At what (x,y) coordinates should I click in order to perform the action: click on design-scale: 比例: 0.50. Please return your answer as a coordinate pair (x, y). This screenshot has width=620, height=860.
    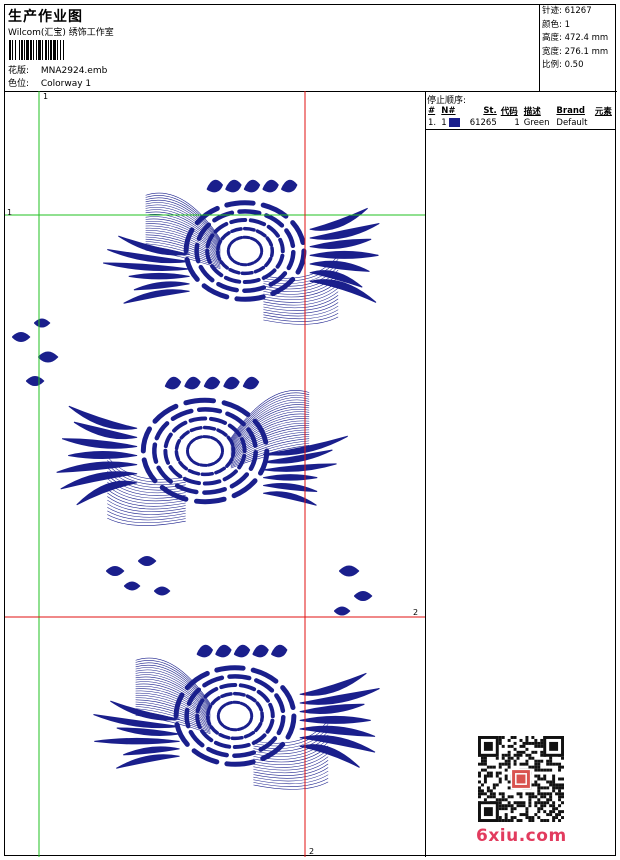
    Looking at the image, I should click on (563, 65).